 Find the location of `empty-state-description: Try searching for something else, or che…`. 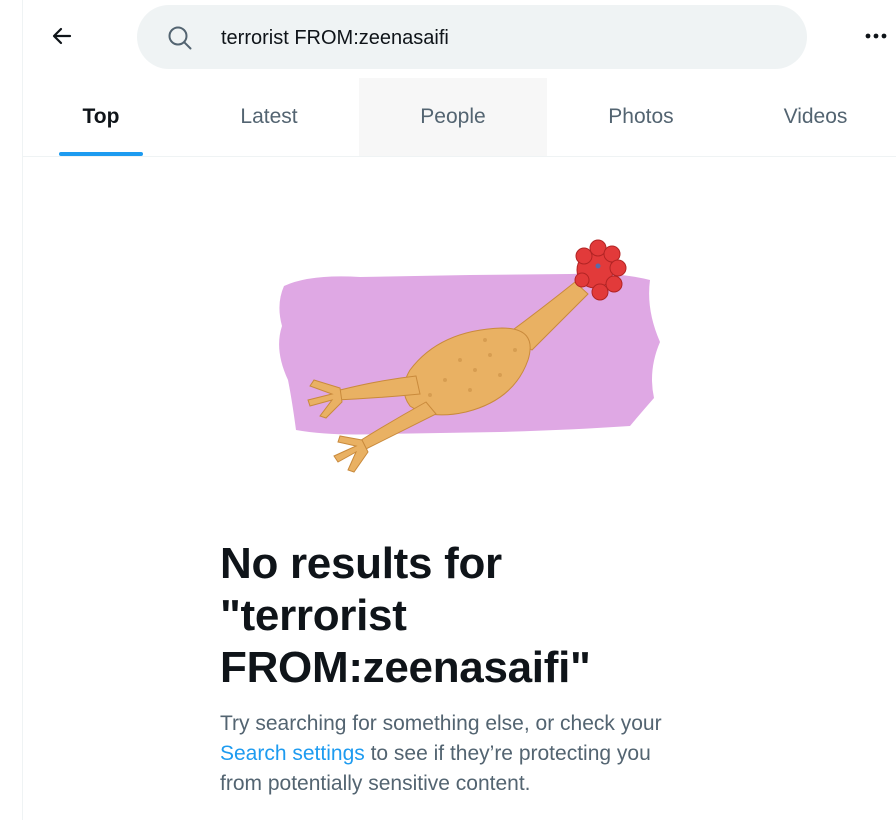

empty-state-description: Try searching for something else, or che… is located at coordinates (470, 754).